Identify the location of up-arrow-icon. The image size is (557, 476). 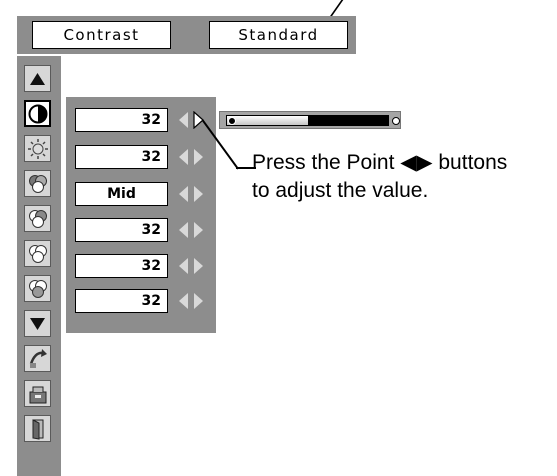
(37, 78).